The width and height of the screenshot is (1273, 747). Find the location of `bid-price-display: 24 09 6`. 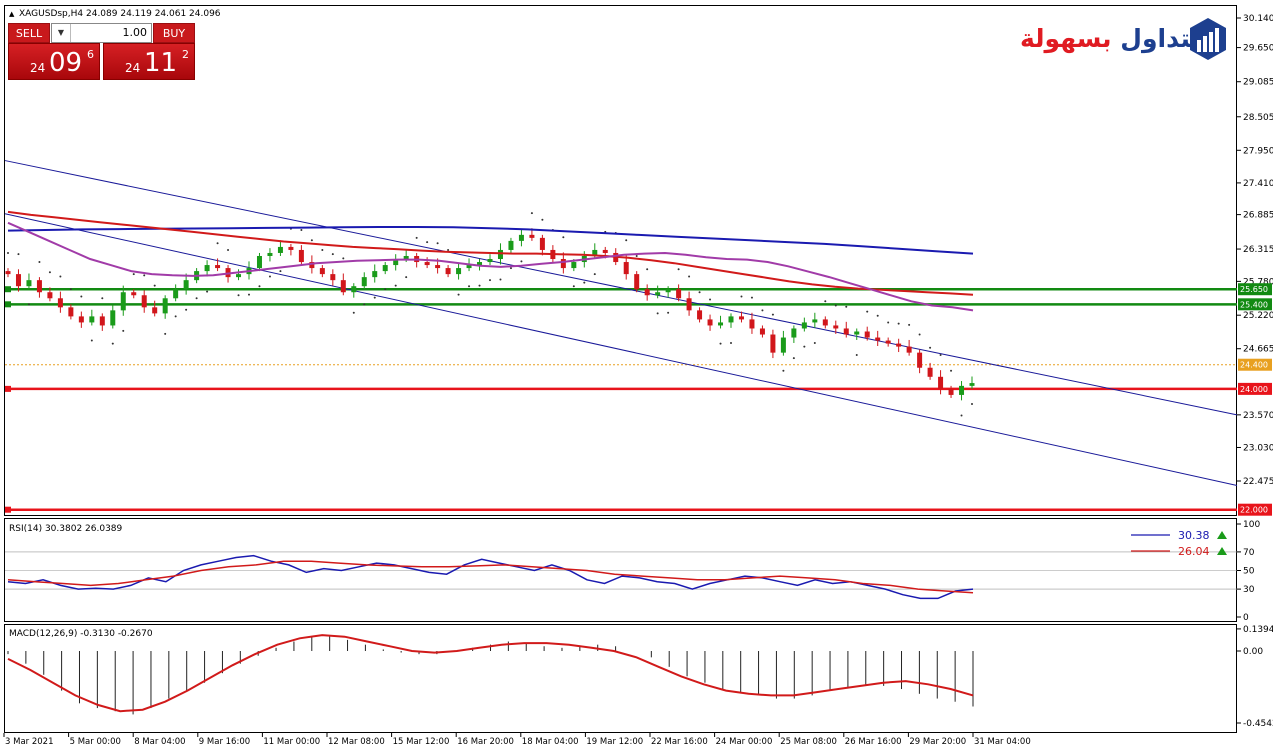

bid-price-display: 24 09 6 is located at coordinates (54, 61).